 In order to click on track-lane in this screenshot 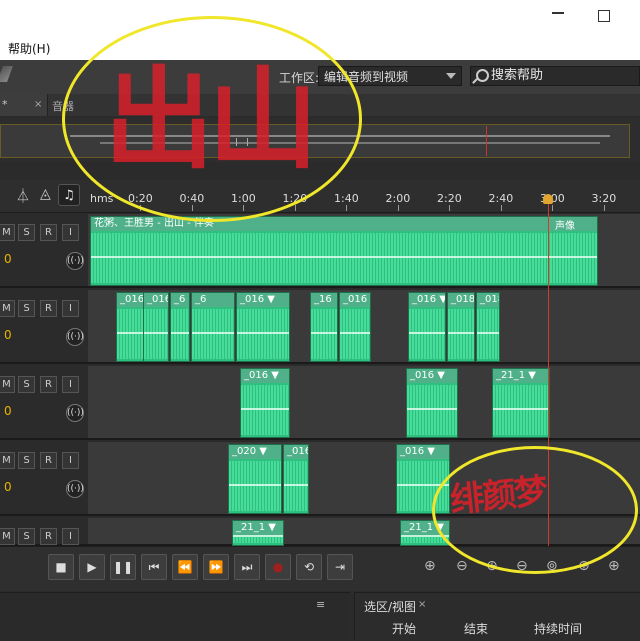, I will do `click(364, 402)`.